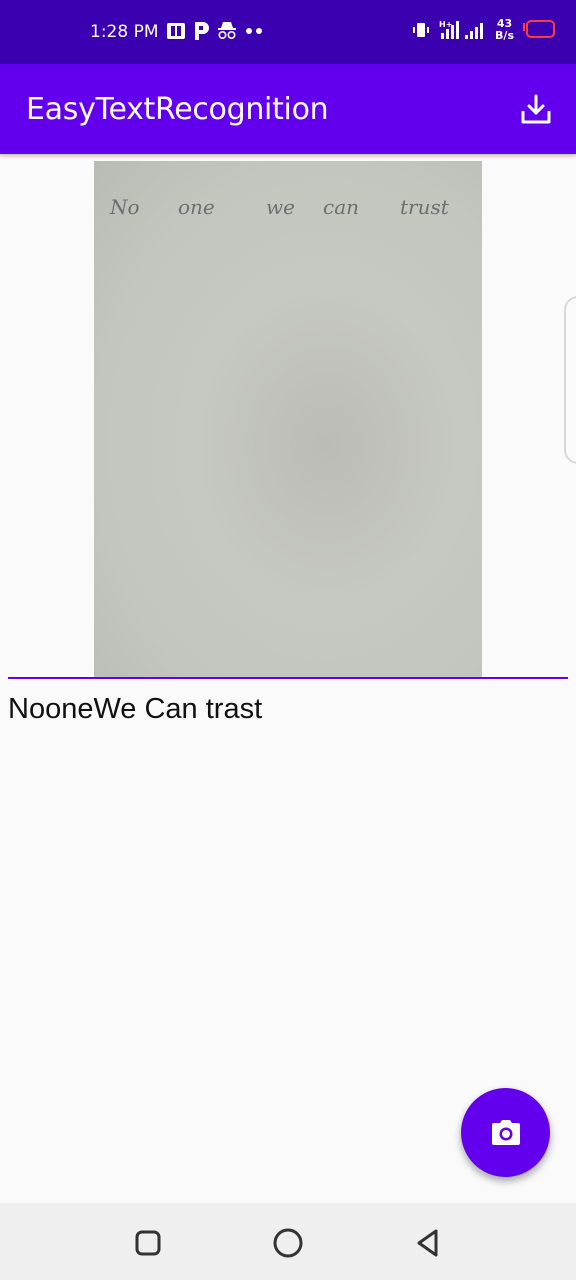  I want to click on back-button, so click(428, 1243).